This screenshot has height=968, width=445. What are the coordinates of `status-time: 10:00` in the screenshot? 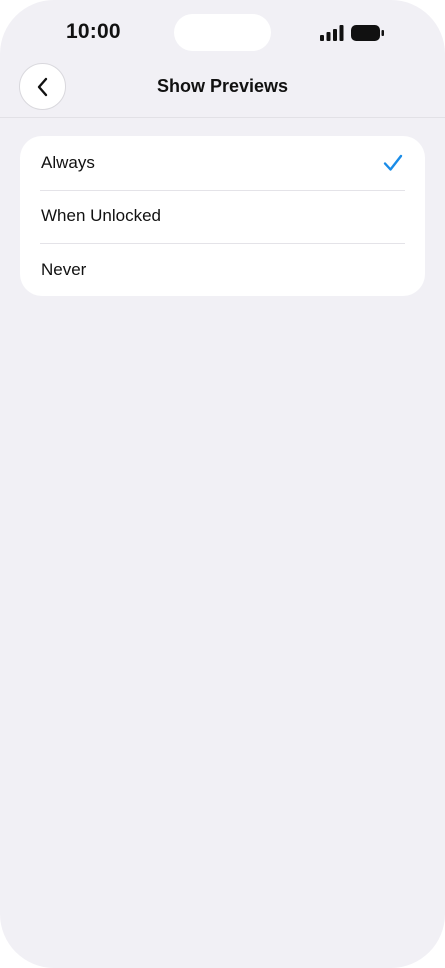 It's located at (93, 31).